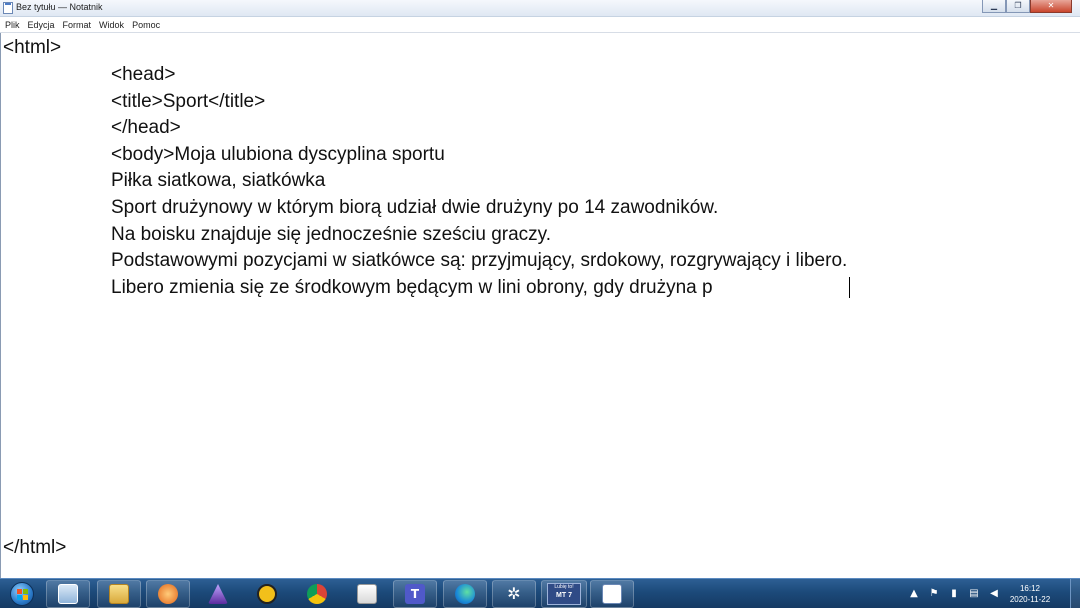 This screenshot has height=608, width=1080. I want to click on paint-icon, so click(367, 594).